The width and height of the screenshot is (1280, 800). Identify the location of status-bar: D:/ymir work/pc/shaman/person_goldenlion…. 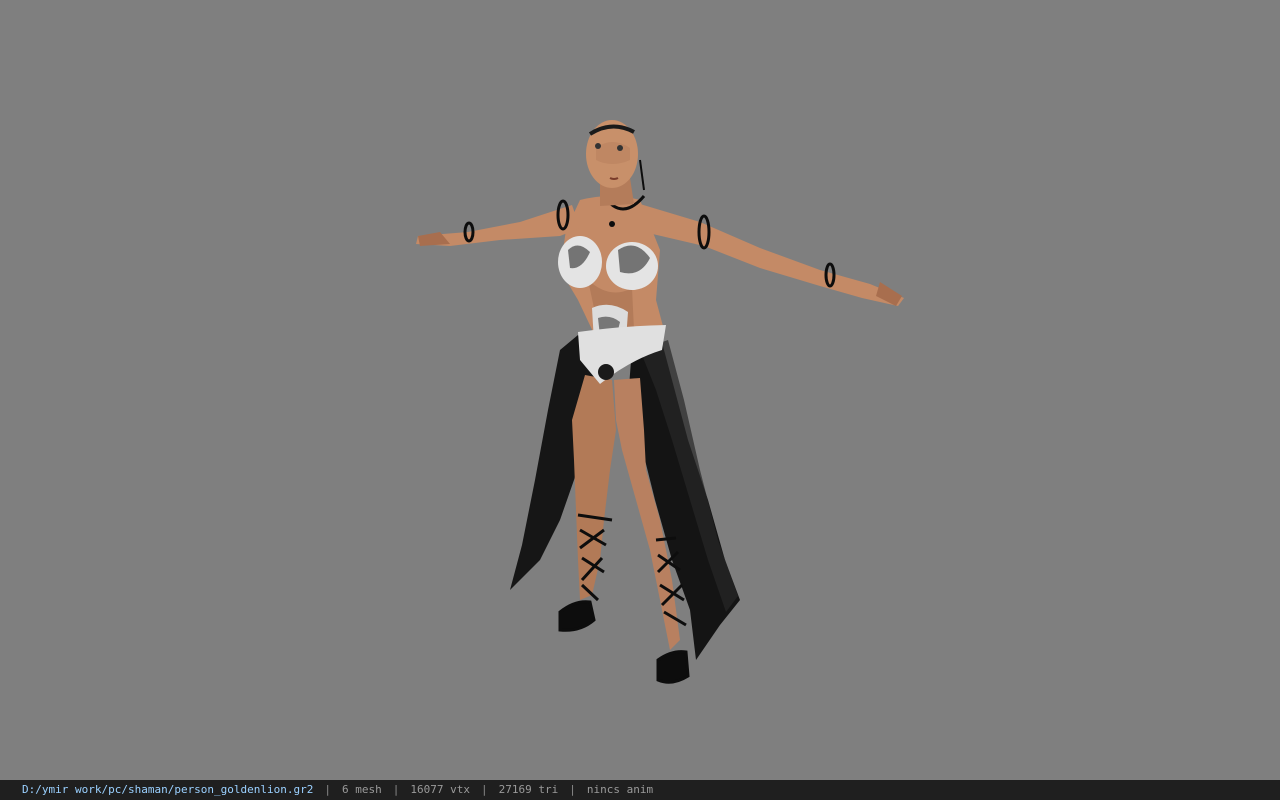
(640, 790).